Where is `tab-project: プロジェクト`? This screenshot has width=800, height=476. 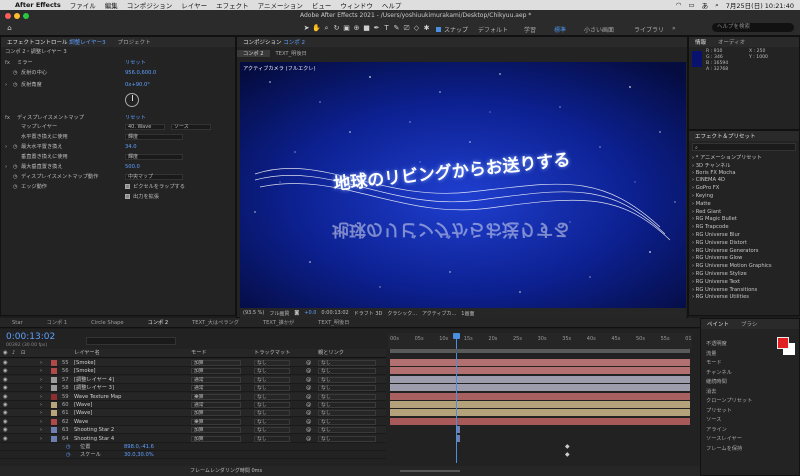 tab-project: プロジェクト is located at coordinates (134, 42).